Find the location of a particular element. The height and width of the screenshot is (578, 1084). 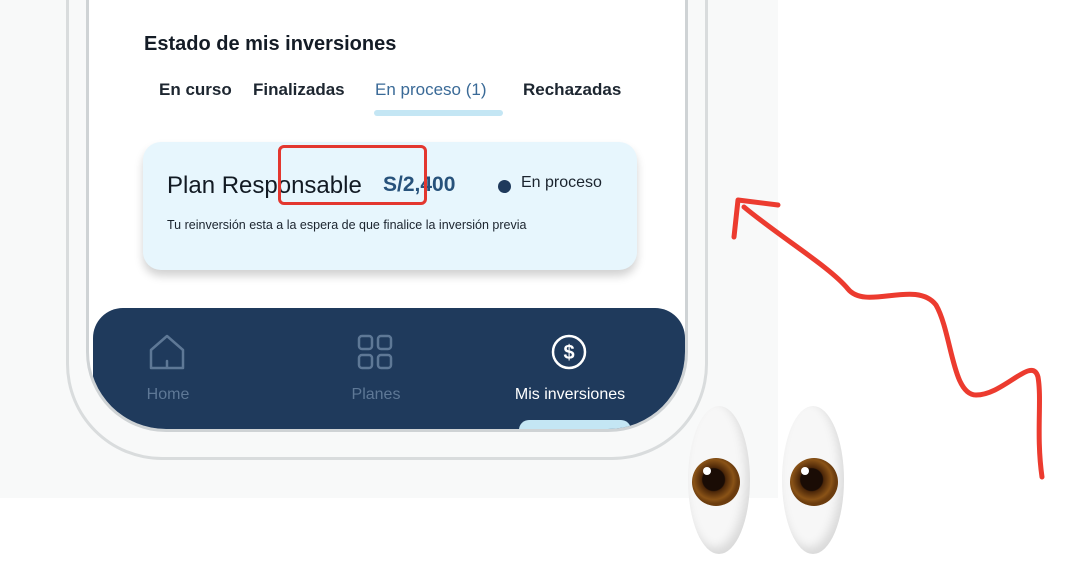

tab-finalizadas: Finalizadas is located at coordinates (299, 90).